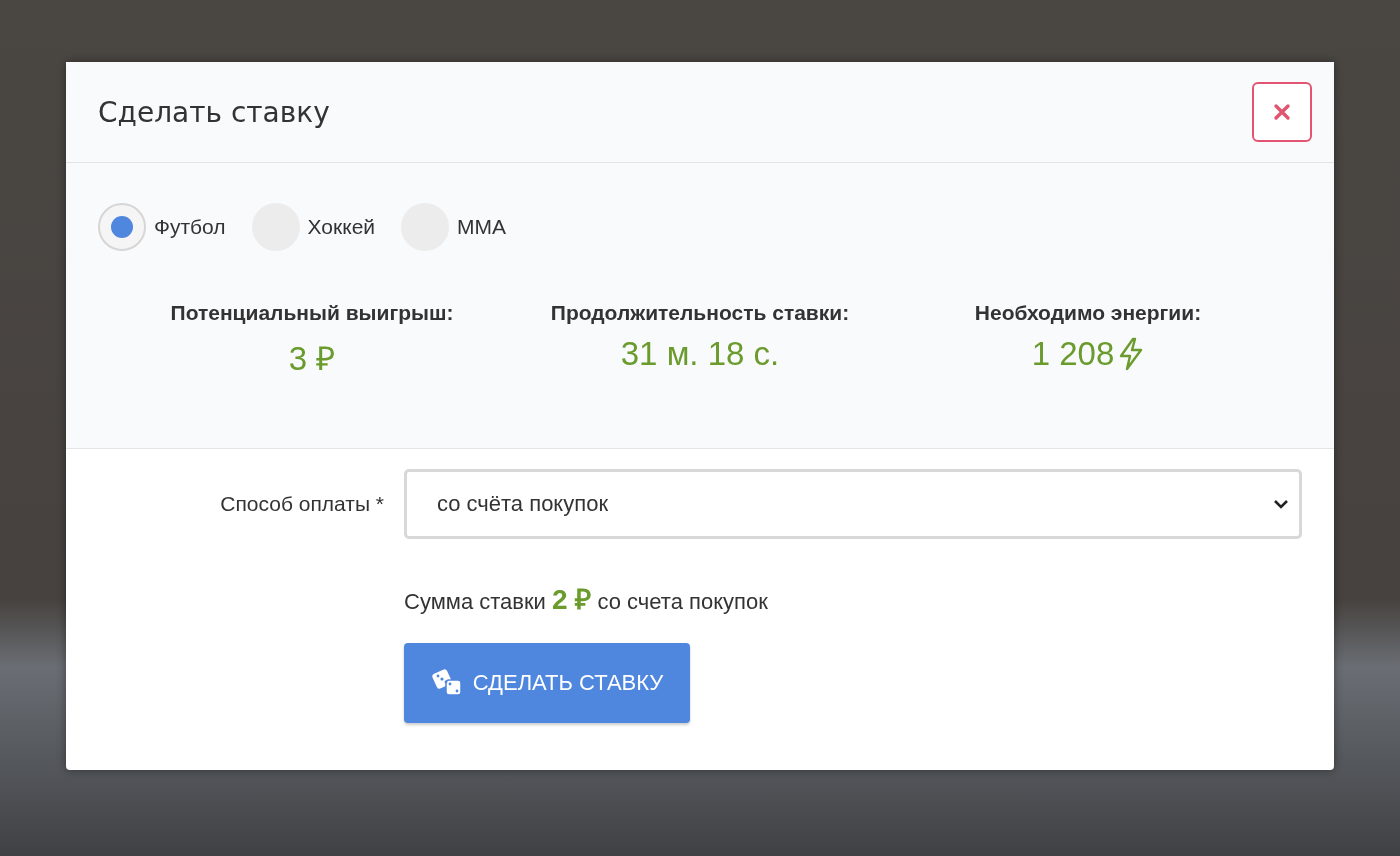  I want to click on close-icon, so click(1282, 112).